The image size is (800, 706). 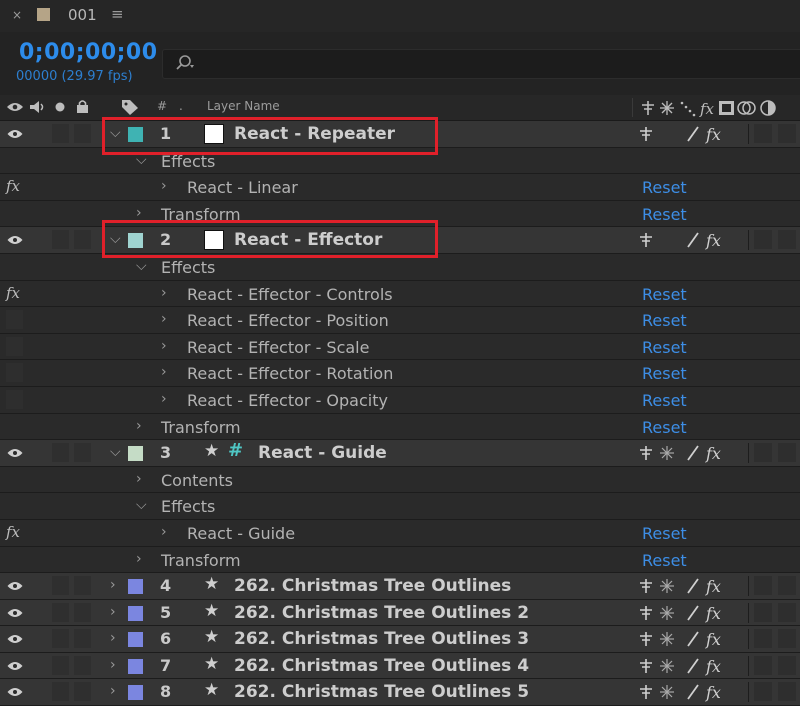 What do you see at coordinates (14, 399) in the screenshot?
I see `effect-enable-switch` at bounding box center [14, 399].